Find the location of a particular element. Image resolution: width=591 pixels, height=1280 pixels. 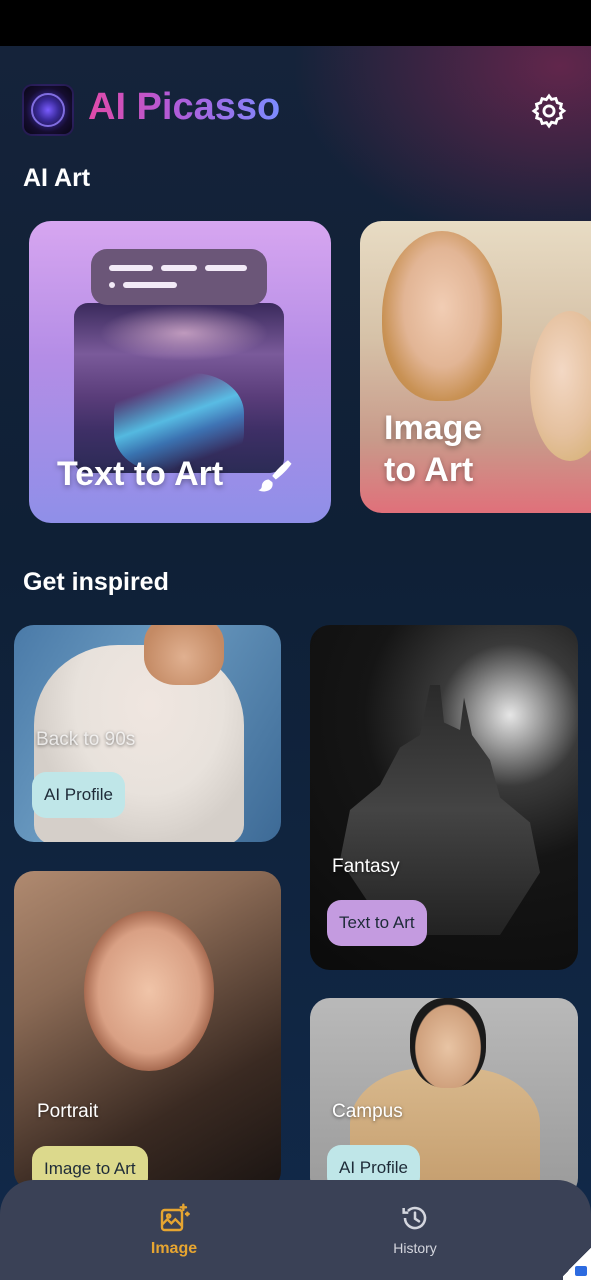

tag-chip: AI Profile is located at coordinates (78, 795).